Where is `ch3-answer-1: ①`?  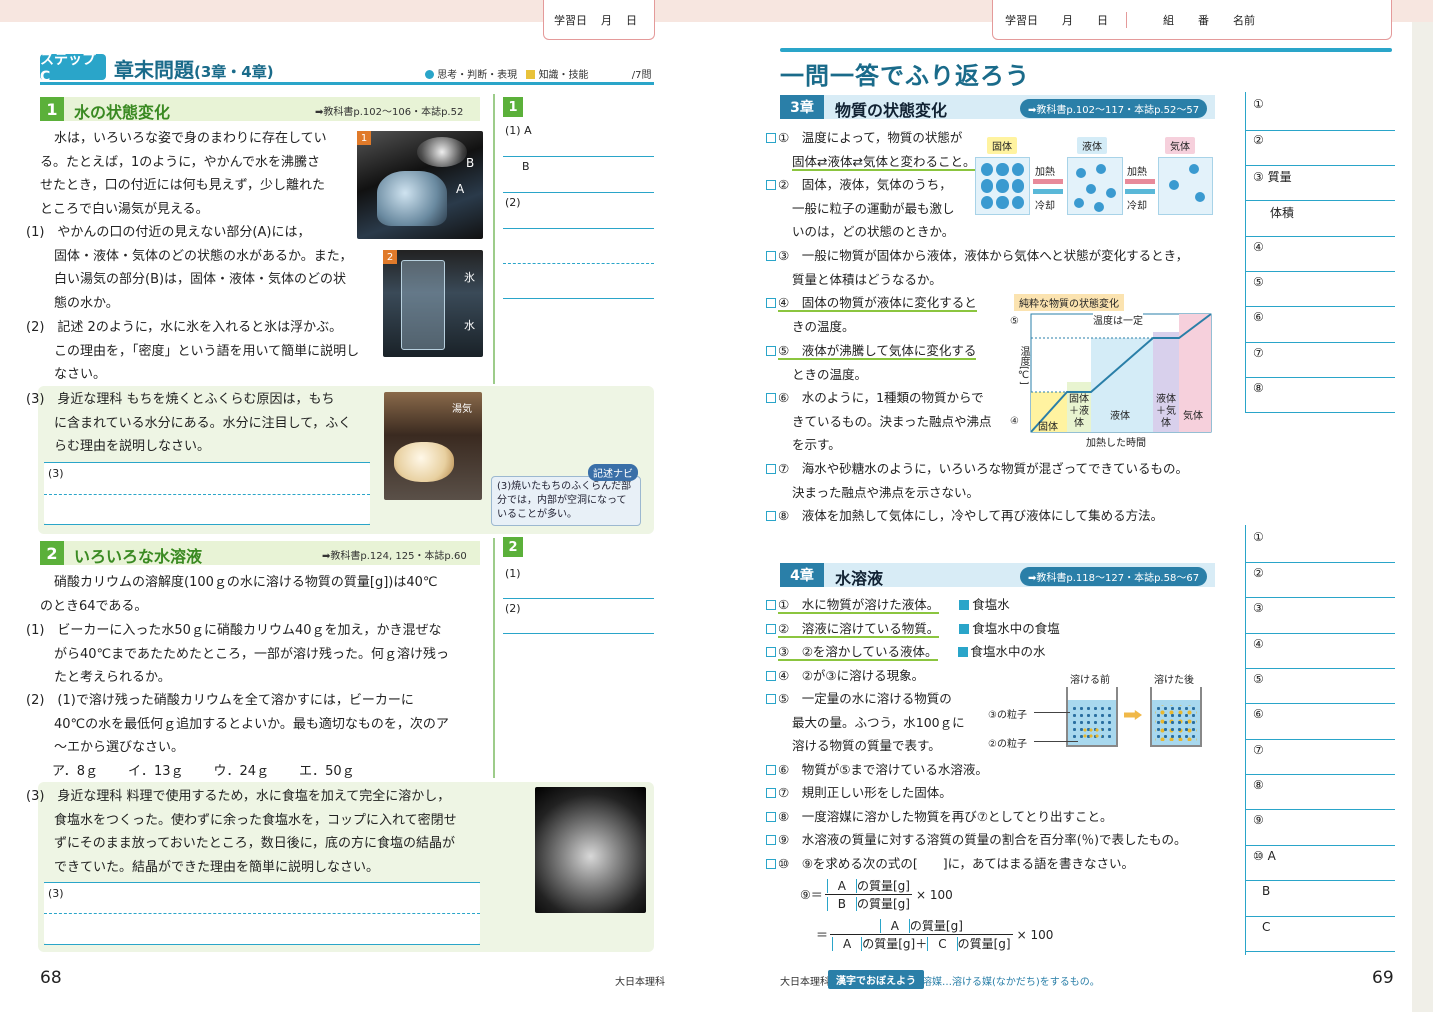 ch3-answer-1: ① is located at coordinates (1258, 104).